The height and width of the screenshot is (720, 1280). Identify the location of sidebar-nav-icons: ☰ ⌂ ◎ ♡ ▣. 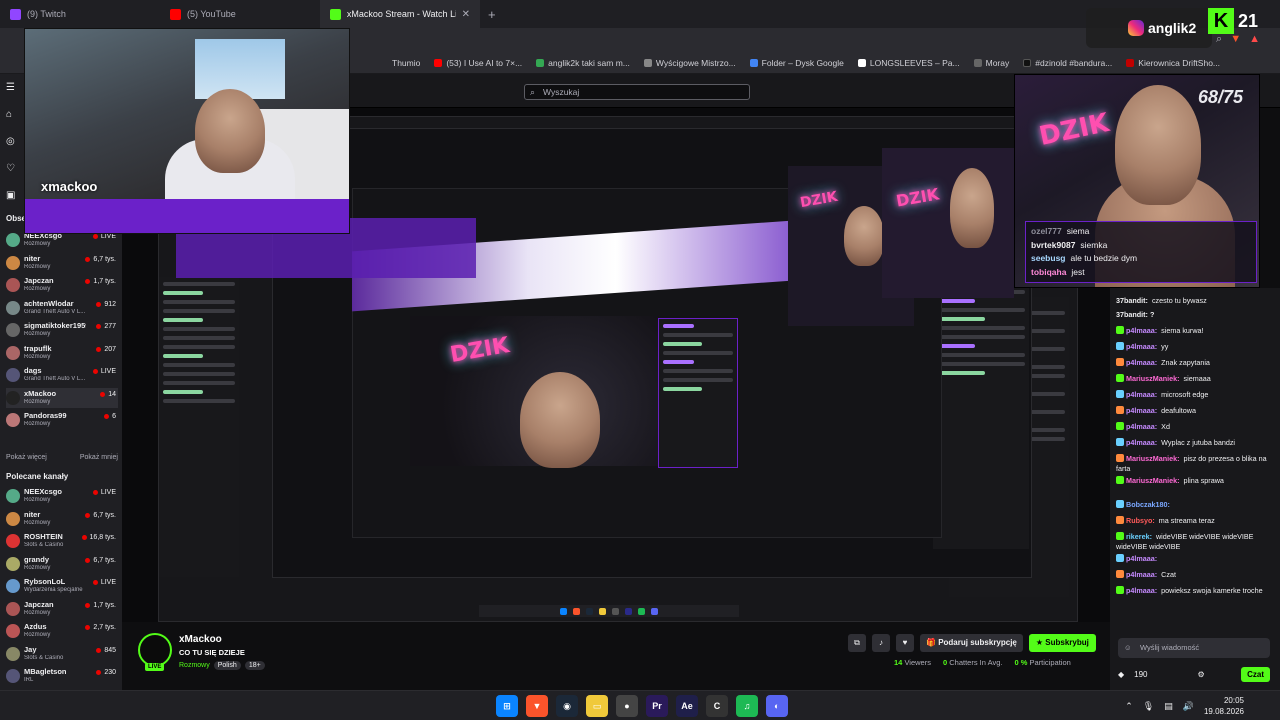
(10, 141).